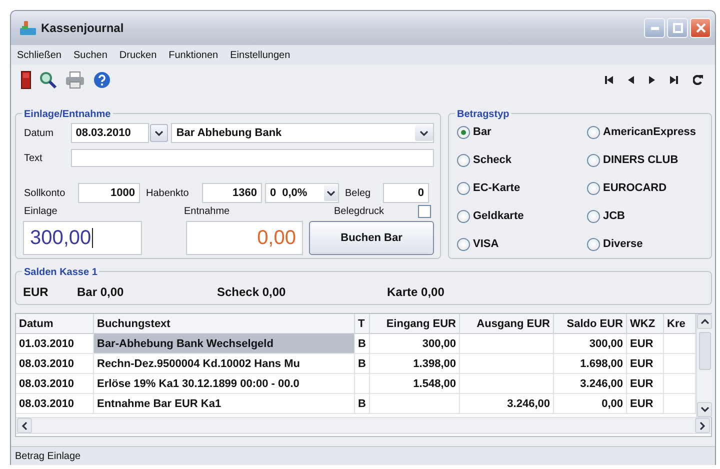  What do you see at coordinates (109, 193) in the screenshot?
I see `account-field: 1000` at bounding box center [109, 193].